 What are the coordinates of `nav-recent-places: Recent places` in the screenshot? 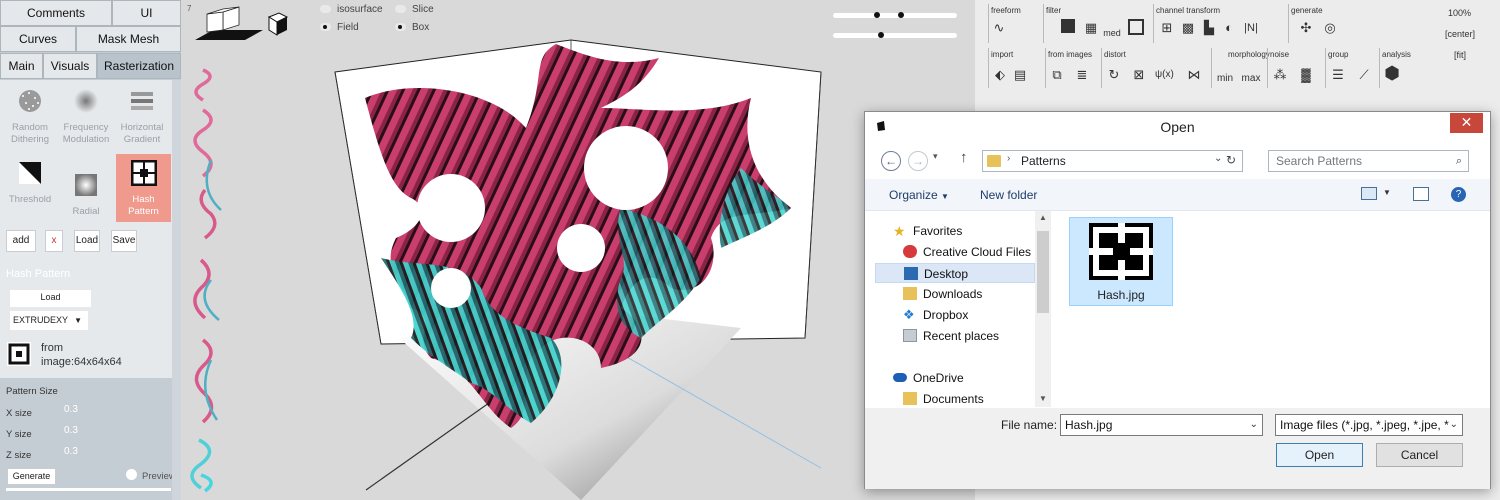 It's located at (955, 336).